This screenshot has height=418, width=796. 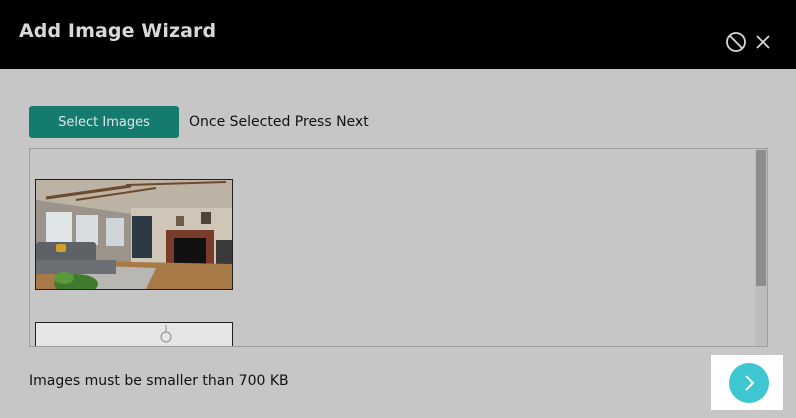 I want to click on scrollbar, so click(x=761, y=247).